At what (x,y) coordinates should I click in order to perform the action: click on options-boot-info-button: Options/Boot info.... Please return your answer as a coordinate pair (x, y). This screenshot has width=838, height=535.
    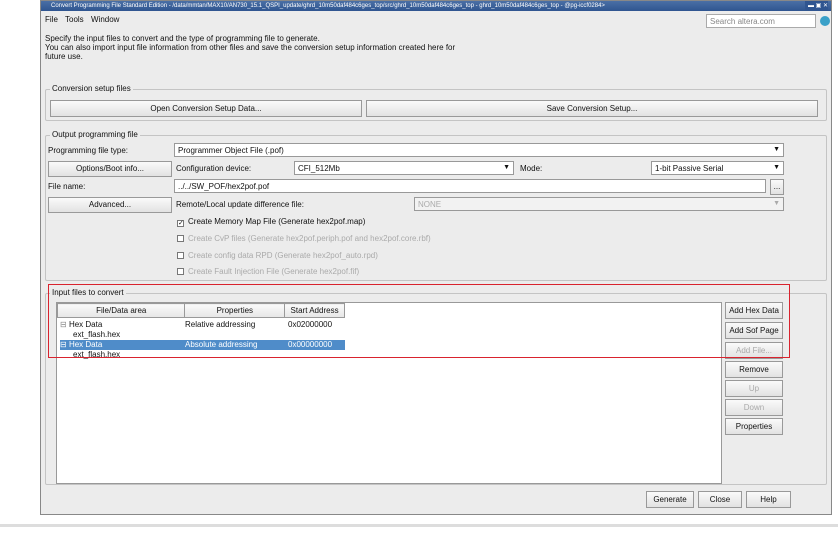
    Looking at the image, I should click on (110, 169).